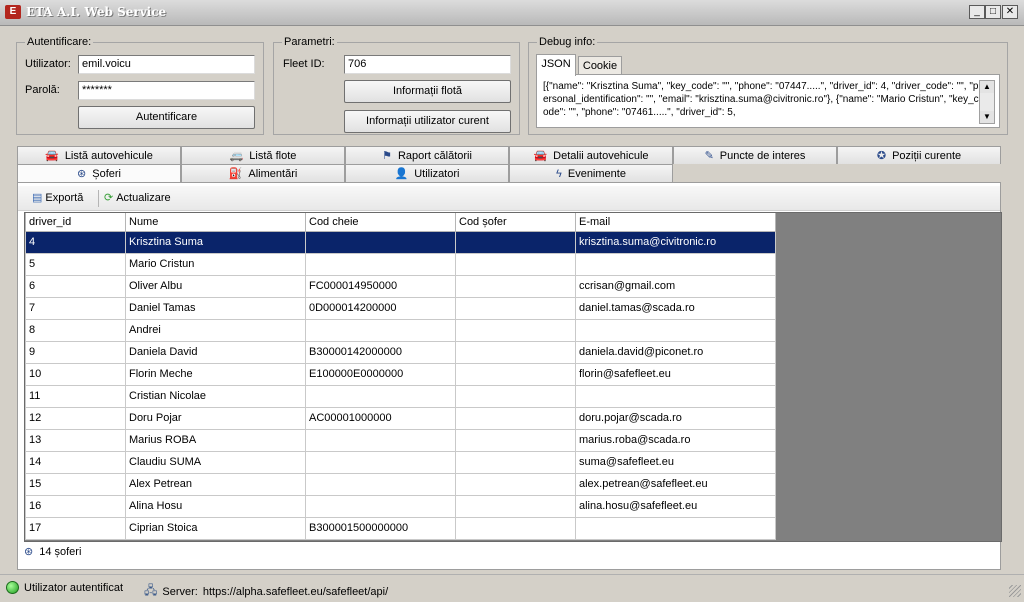 This screenshot has height=602, width=1024. What do you see at coordinates (75, 352) in the screenshot?
I see `table-cell: 9` at bounding box center [75, 352].